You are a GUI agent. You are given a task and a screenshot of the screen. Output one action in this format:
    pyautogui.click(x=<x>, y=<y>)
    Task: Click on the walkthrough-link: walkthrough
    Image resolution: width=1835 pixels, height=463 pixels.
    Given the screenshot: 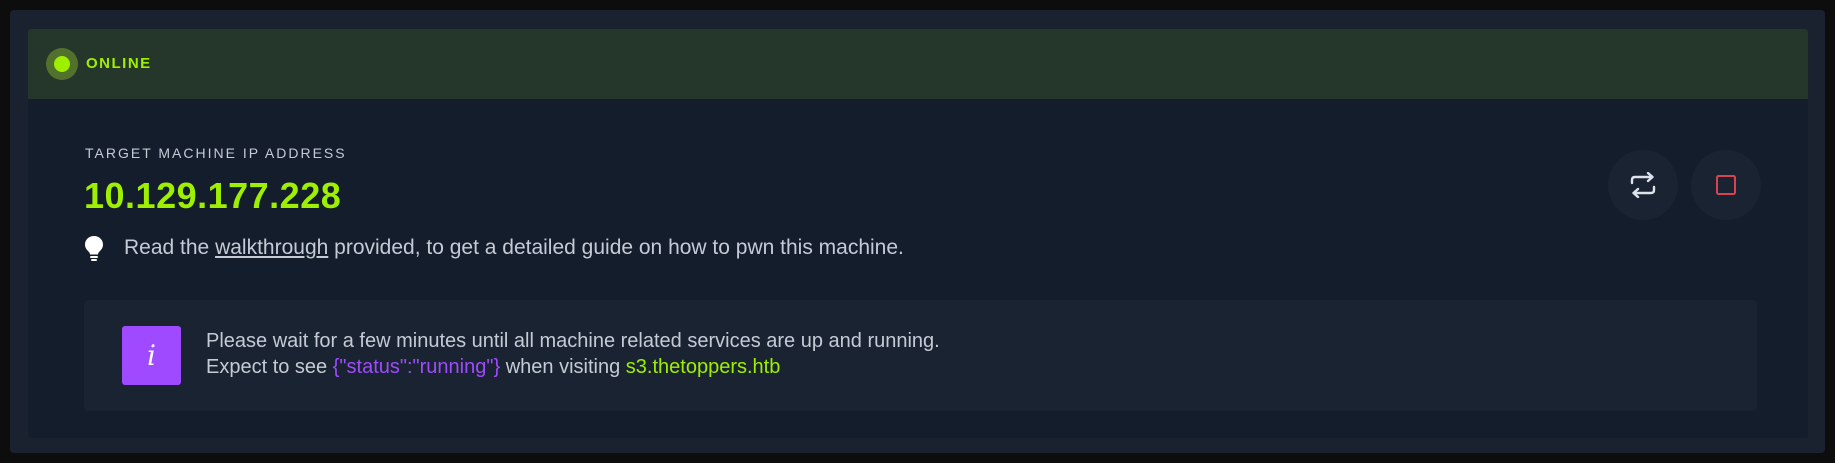 What is the action you would take?
    pyautogui.click(x=271, y=248)
    